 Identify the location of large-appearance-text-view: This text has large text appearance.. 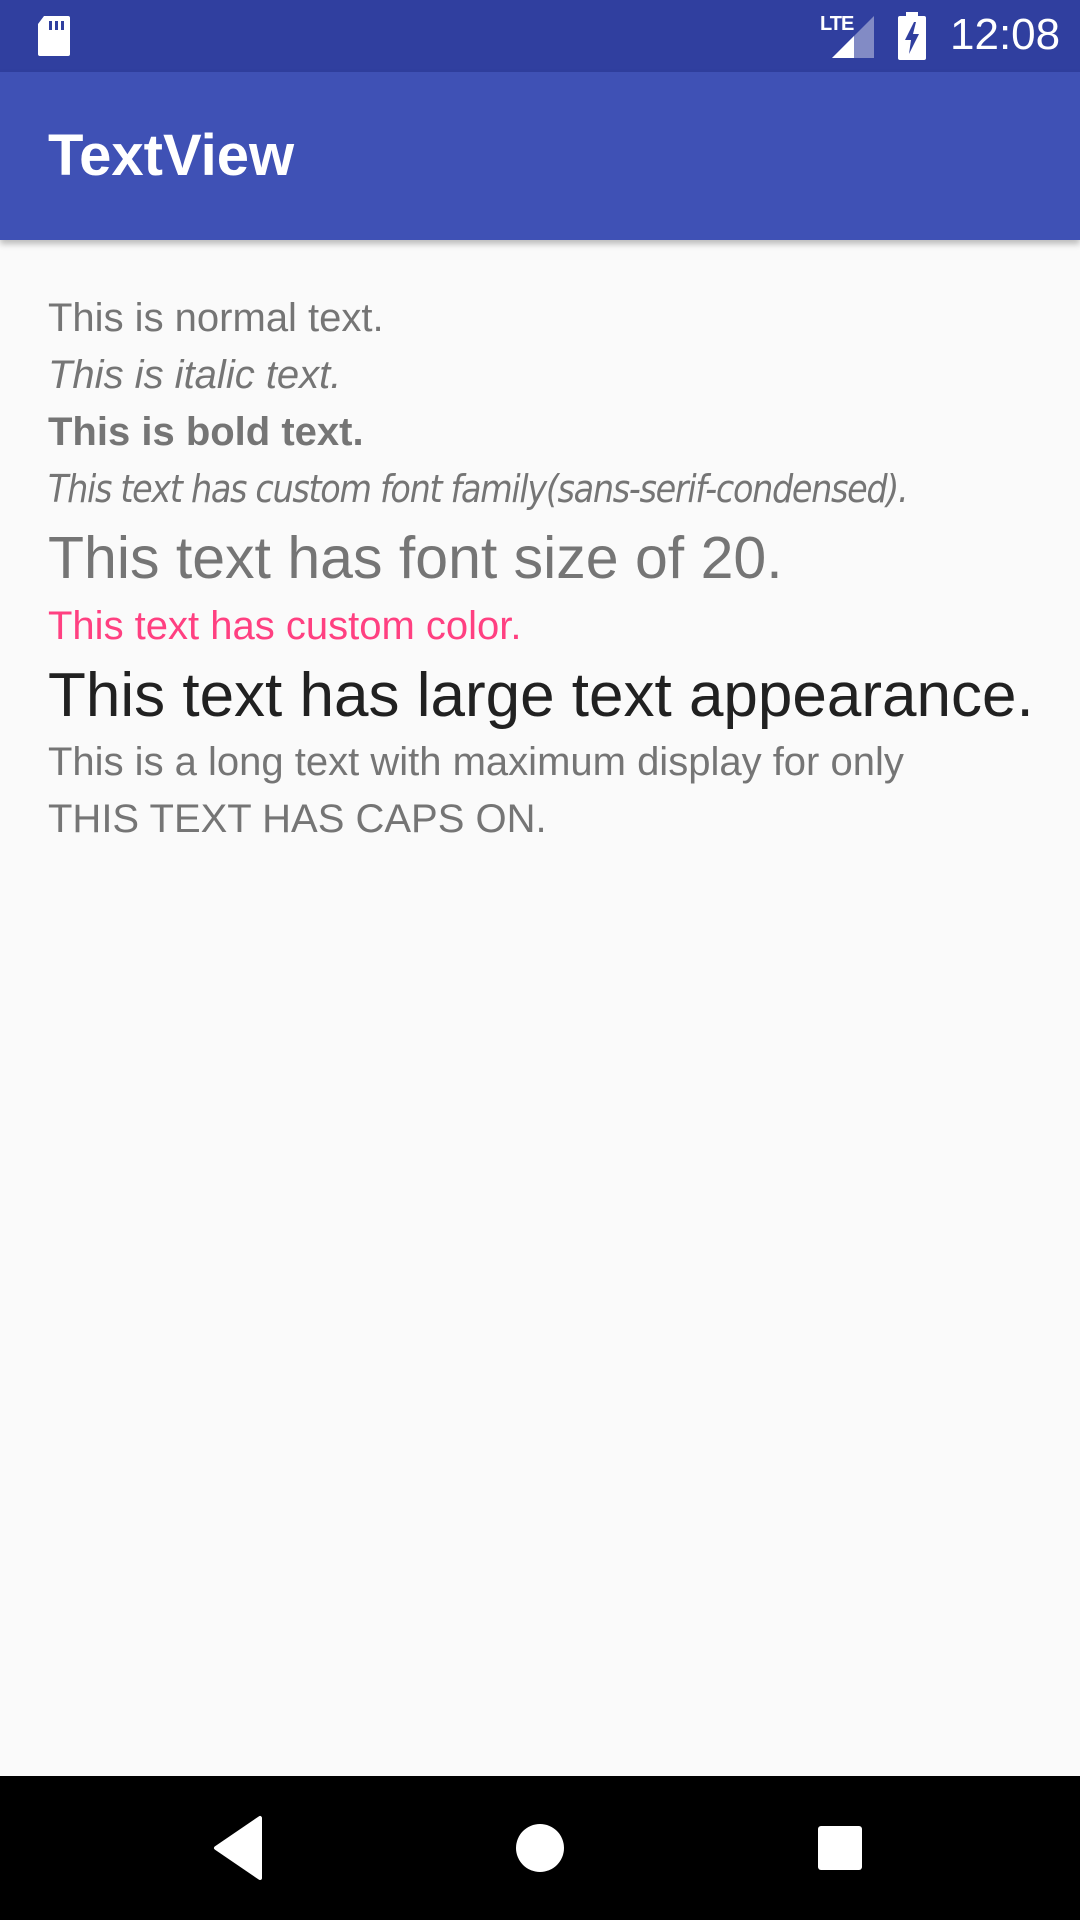
(543, 695).